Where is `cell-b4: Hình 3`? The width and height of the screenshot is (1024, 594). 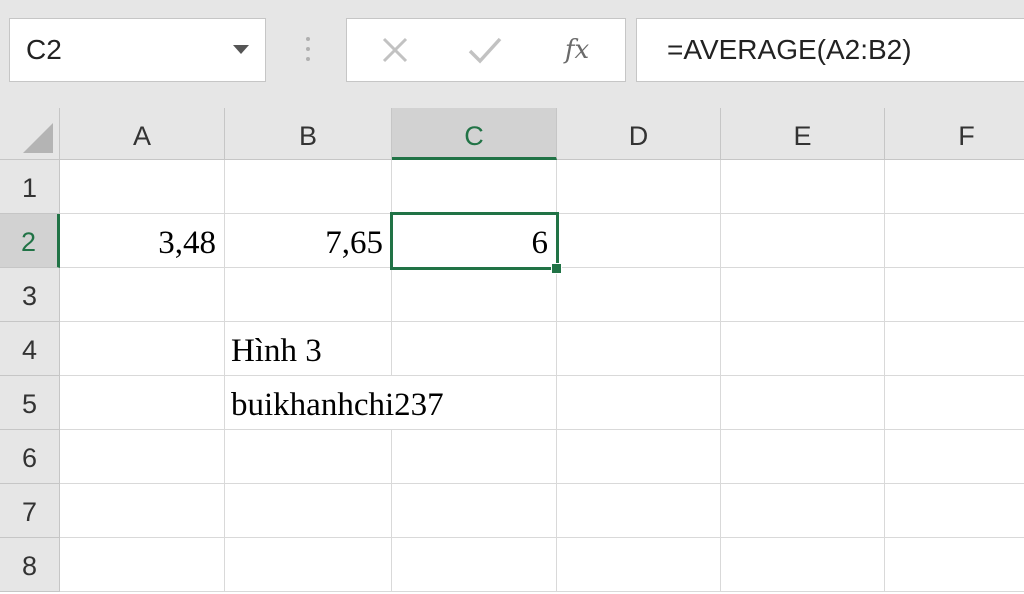 cell-b4: Hình 3 is located at coordinates (308, 349).